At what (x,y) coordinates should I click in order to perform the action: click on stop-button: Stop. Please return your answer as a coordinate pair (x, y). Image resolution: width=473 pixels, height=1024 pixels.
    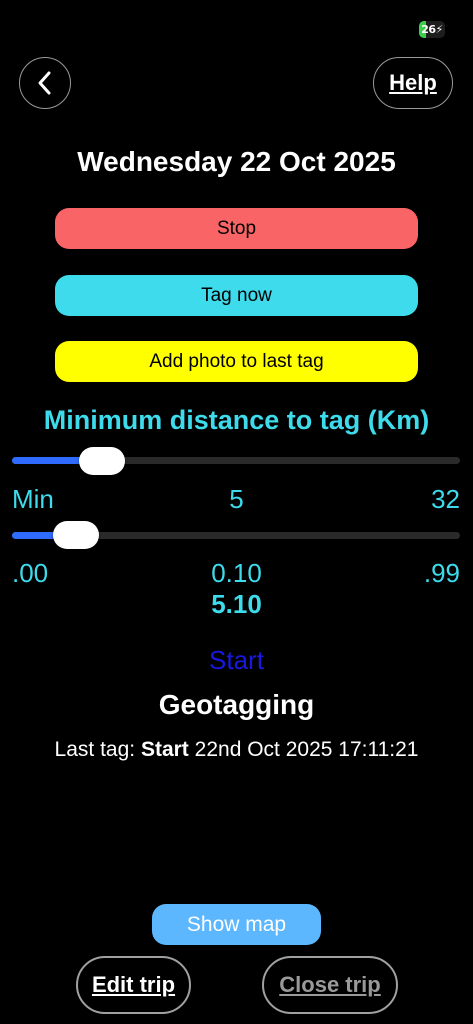
    Looking at the image, I should click on (236, 228).